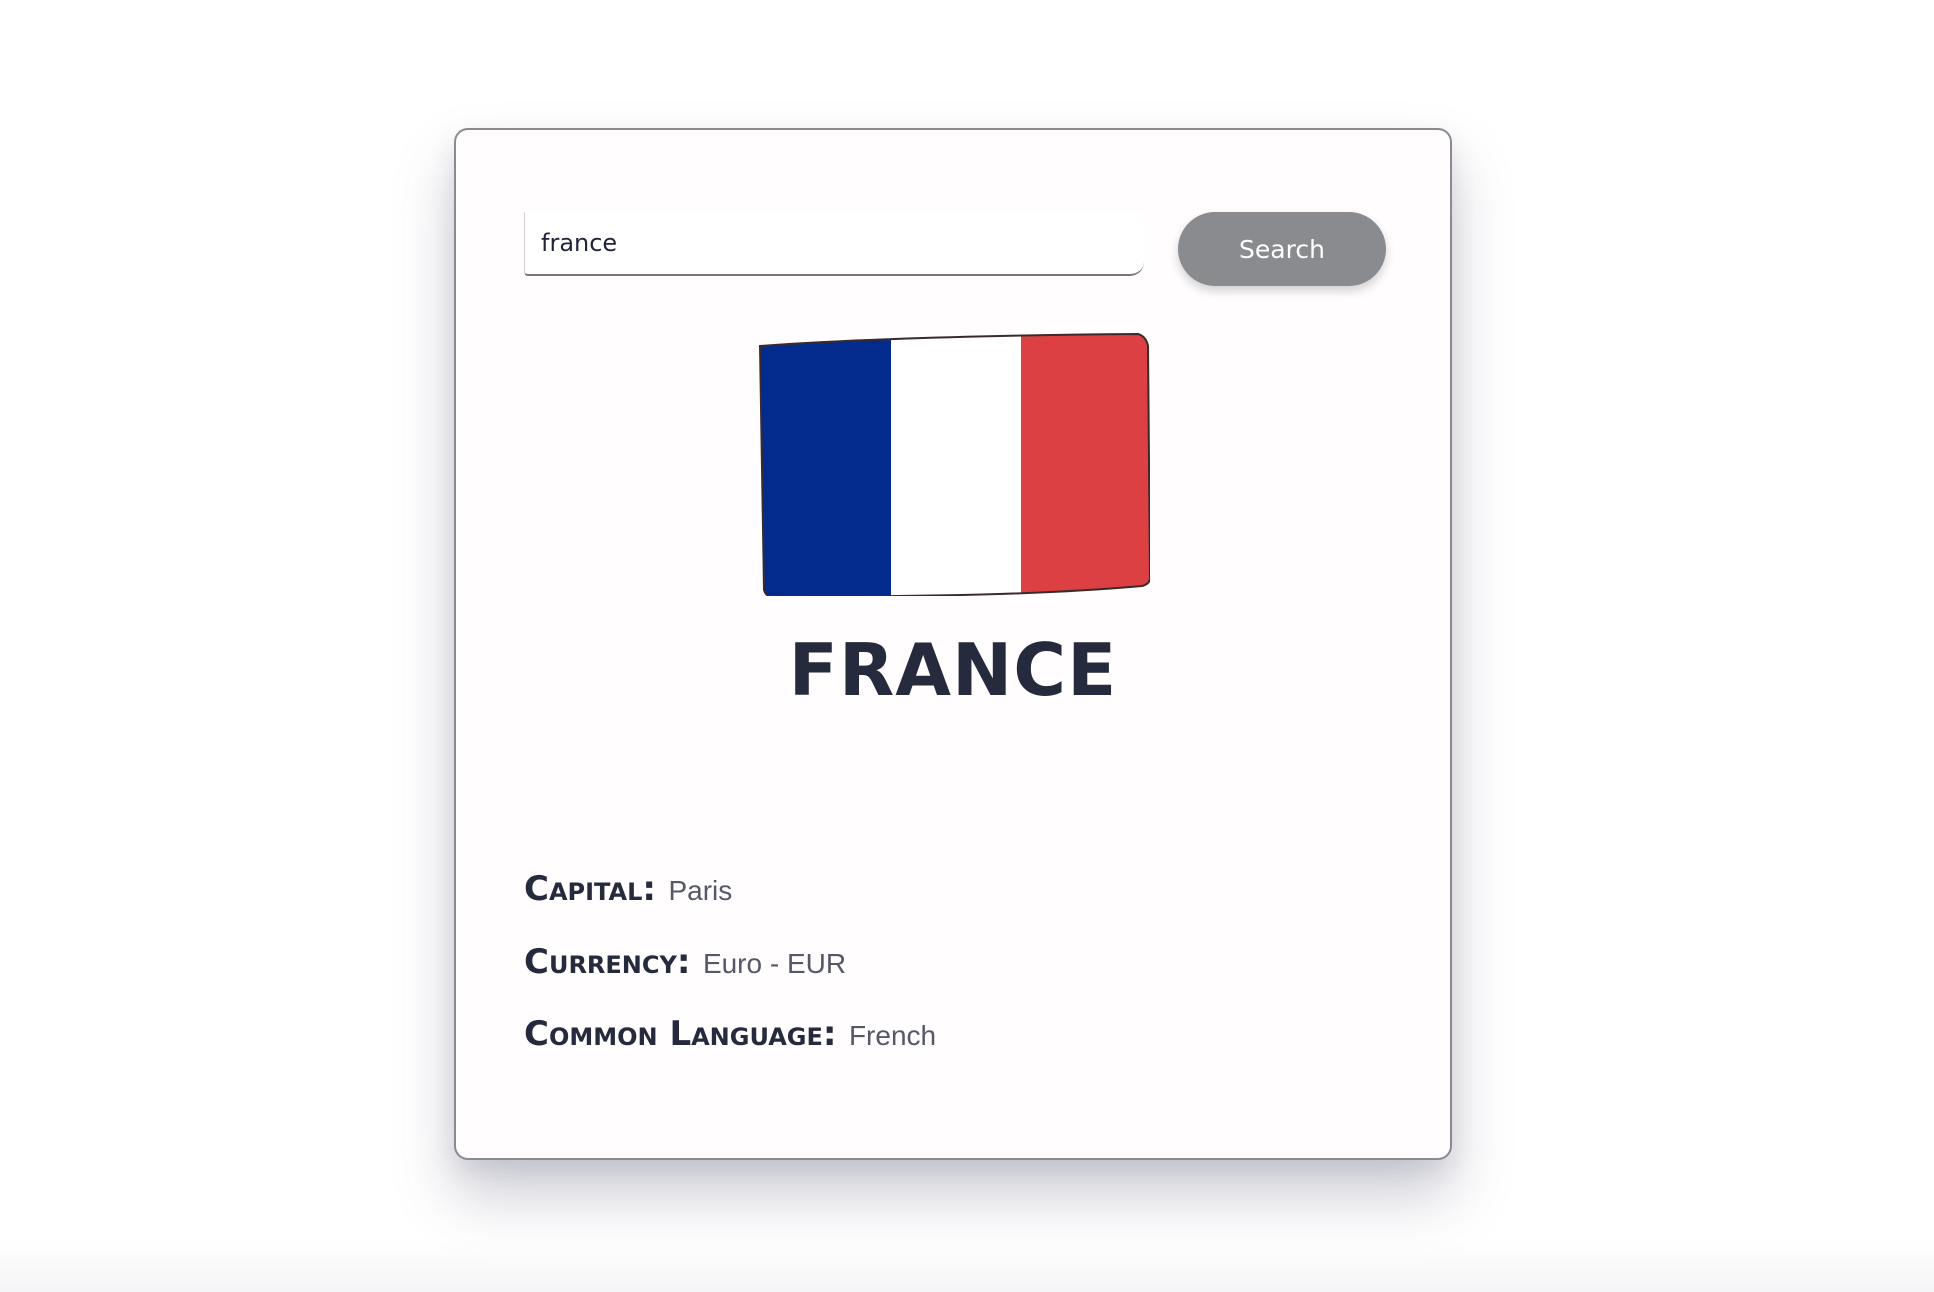  What do you see at coordinates (892, 1035) in the screenshot?
I see `language-value: French` at bounding box center [892, 1035].